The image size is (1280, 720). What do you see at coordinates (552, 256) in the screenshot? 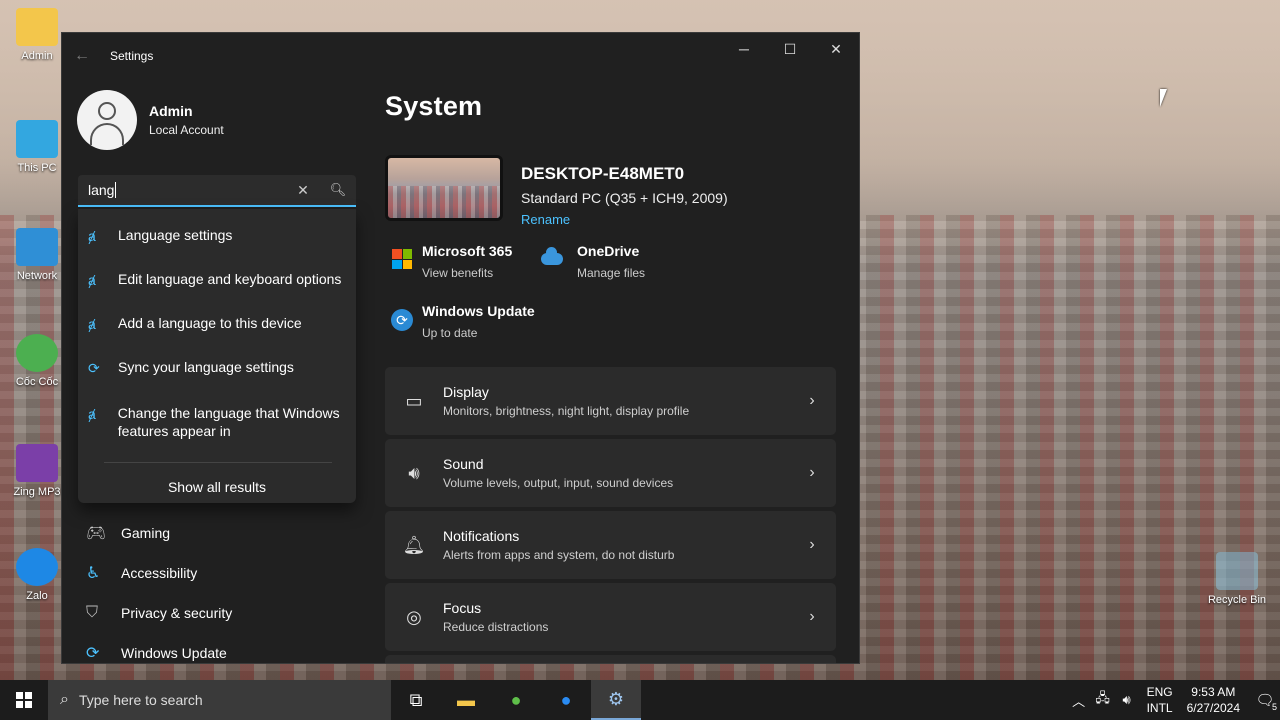
I see `onedrive-cloud-icon` at bounding box center [552, 256].